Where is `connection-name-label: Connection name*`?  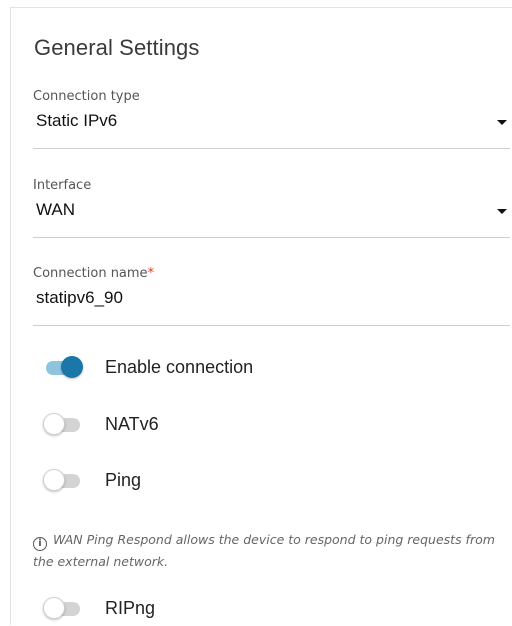
connection-name-label: Connection name* is located at coordinates (93, 273).